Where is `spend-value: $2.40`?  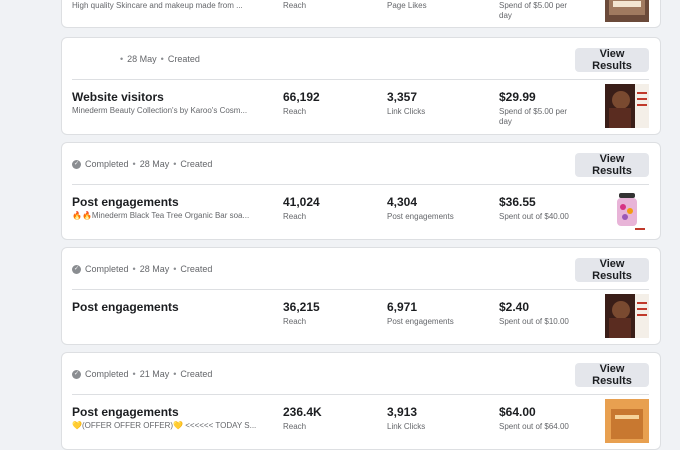 spend-value: $2.40 is located at coordinates (514, 307).